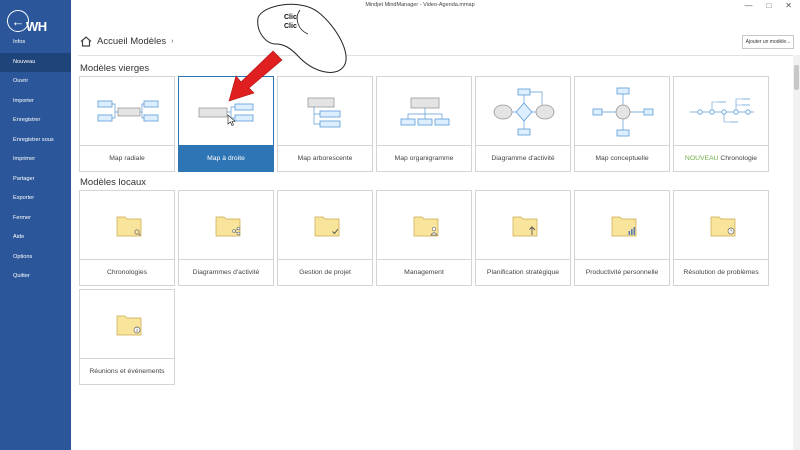  Describe the element at coordinates (226, 238) in the screenshot. I see `template-folder-diagrammes-activite: Diagrammes d'activité` at that location.